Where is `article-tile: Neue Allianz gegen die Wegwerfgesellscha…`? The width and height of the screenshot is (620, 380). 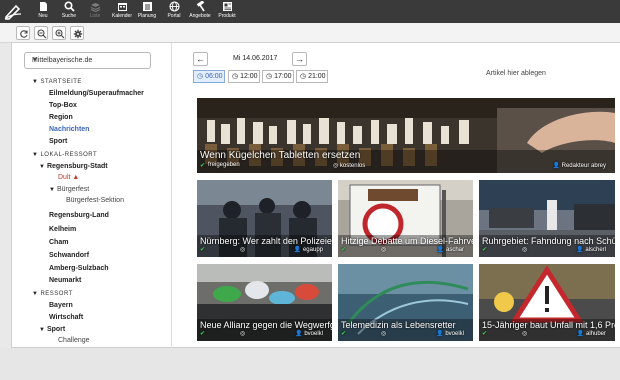 article-tile: Neue Allianz gegen die Wegwerfgesellscha… is located at coordinates (264, 302).